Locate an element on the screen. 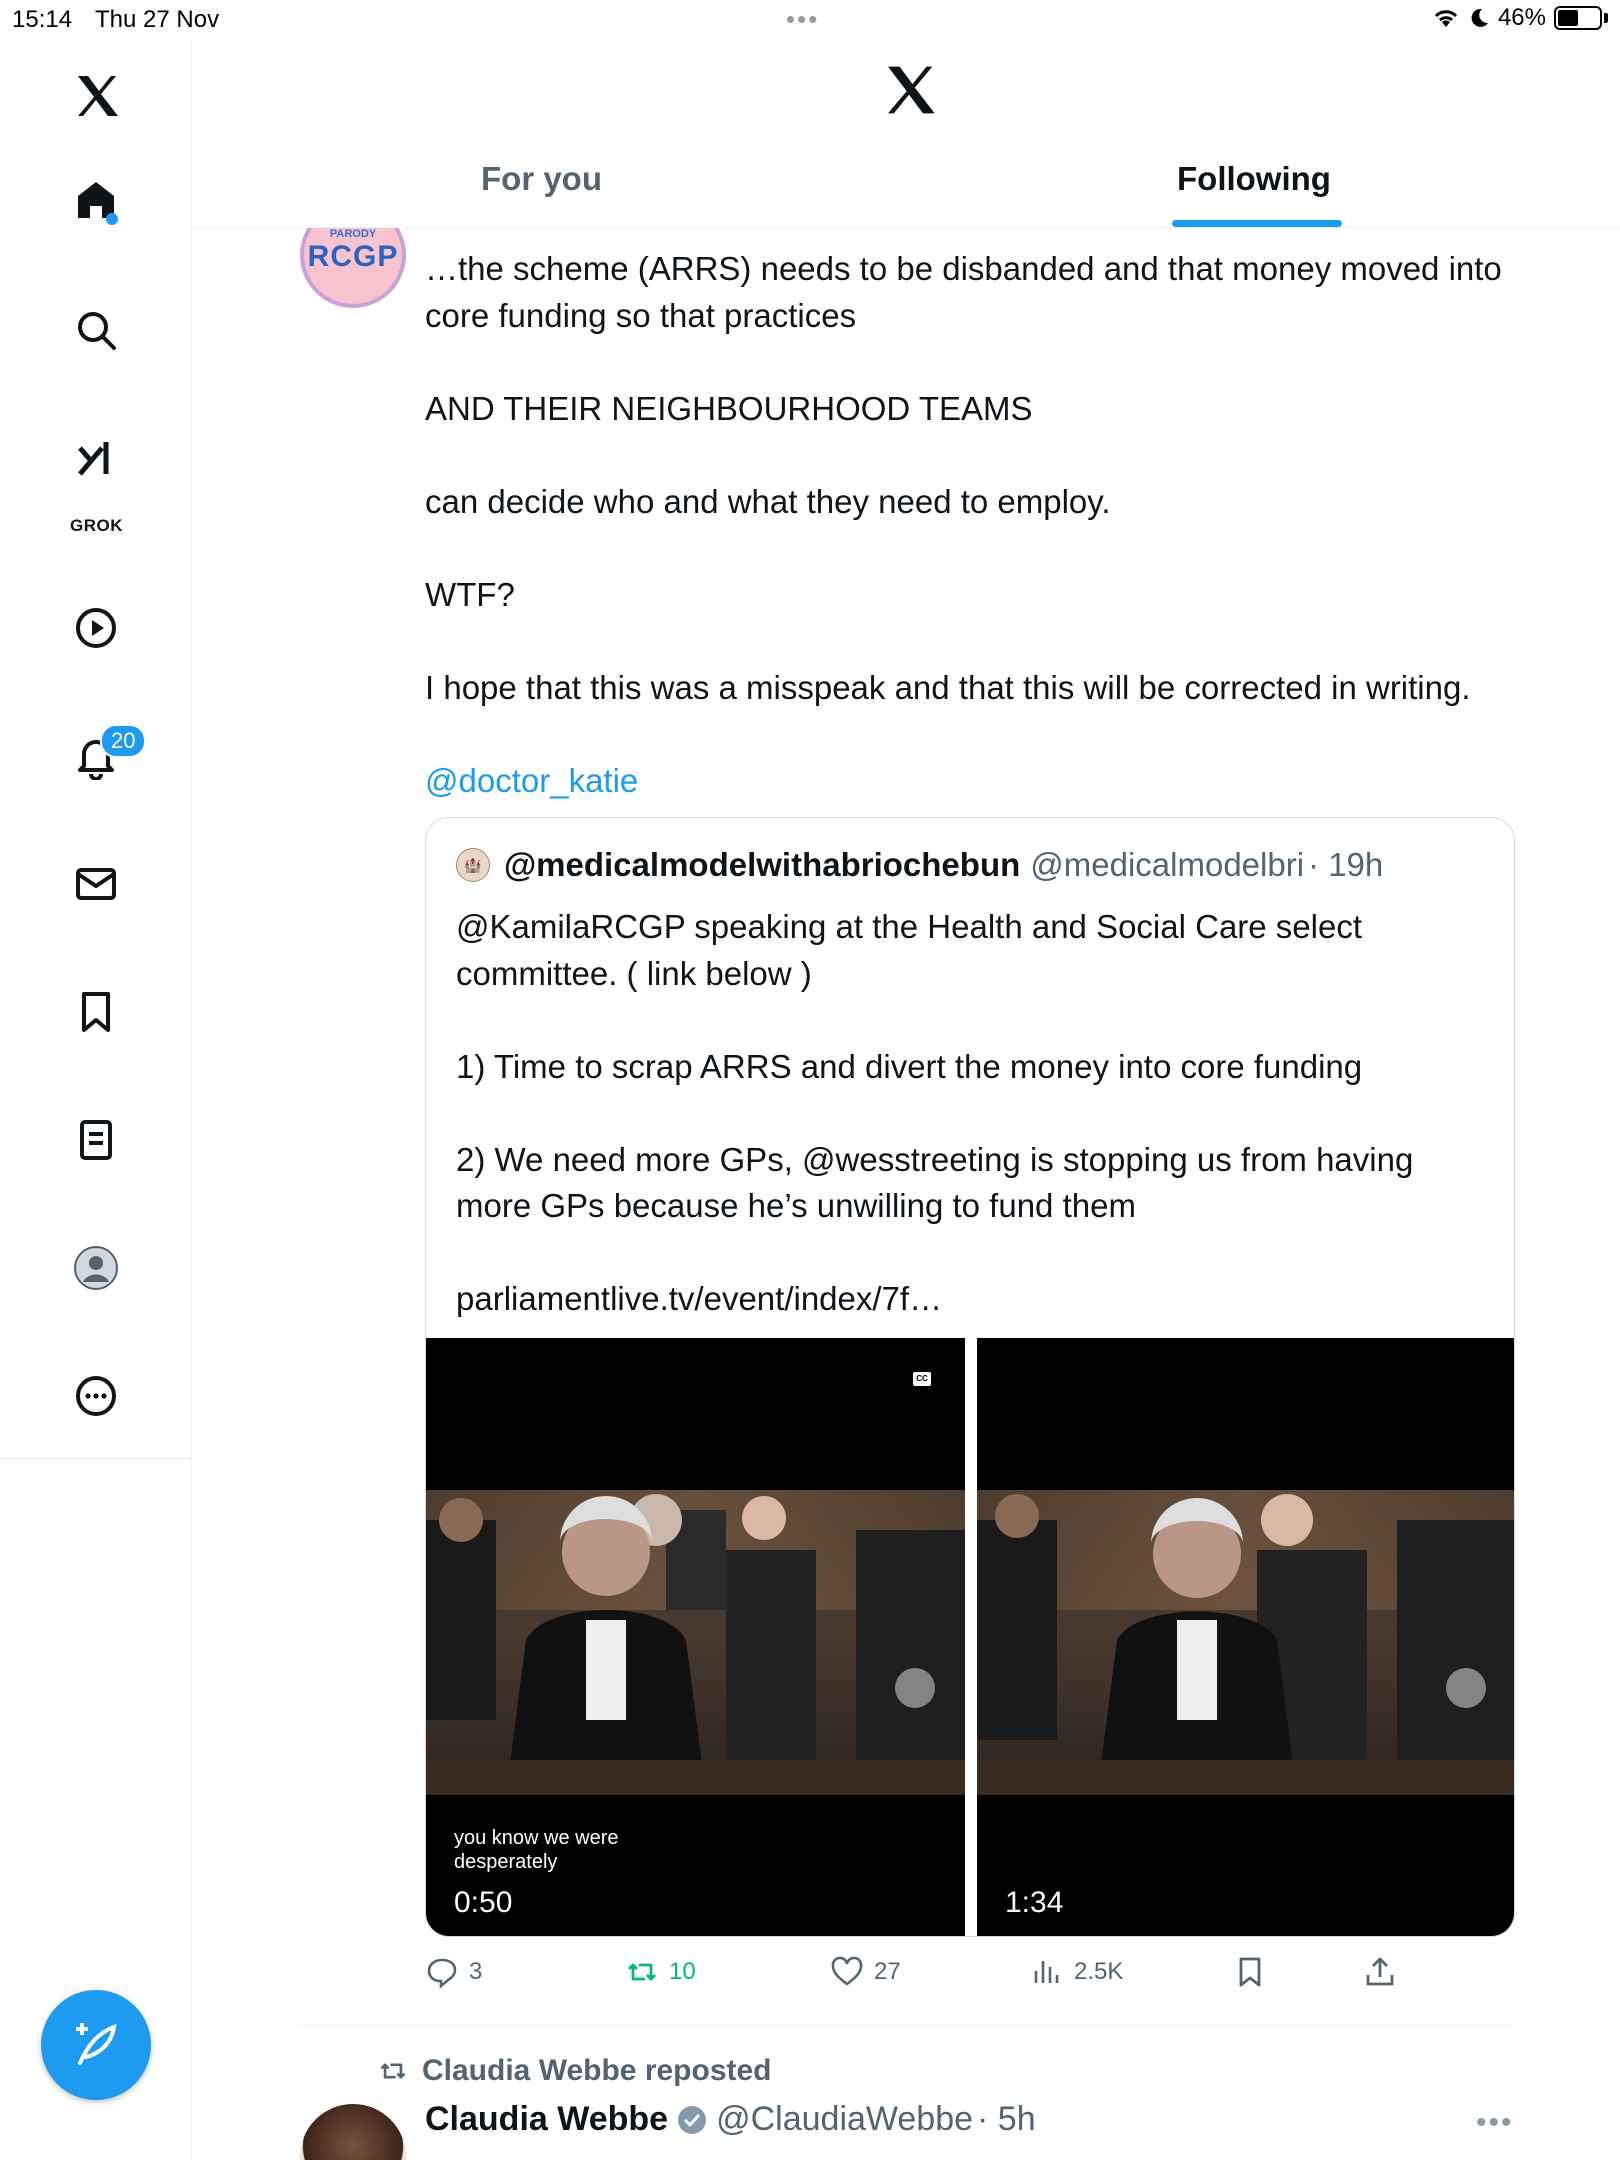 This screenshot has width=1620, height=2160. quote-author-name: @medicalmodelwithabriochebun is located at coordinates (762, 865).